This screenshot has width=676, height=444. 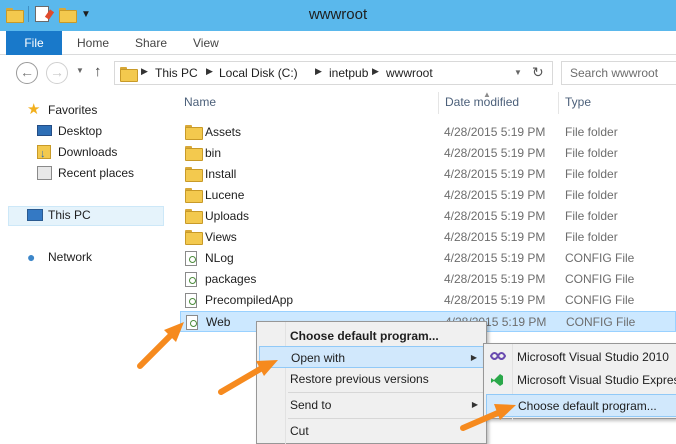 I want to click on list-item: Lucene 4/28/2015 5:19 PM File folder, so click(x=428, y=195).